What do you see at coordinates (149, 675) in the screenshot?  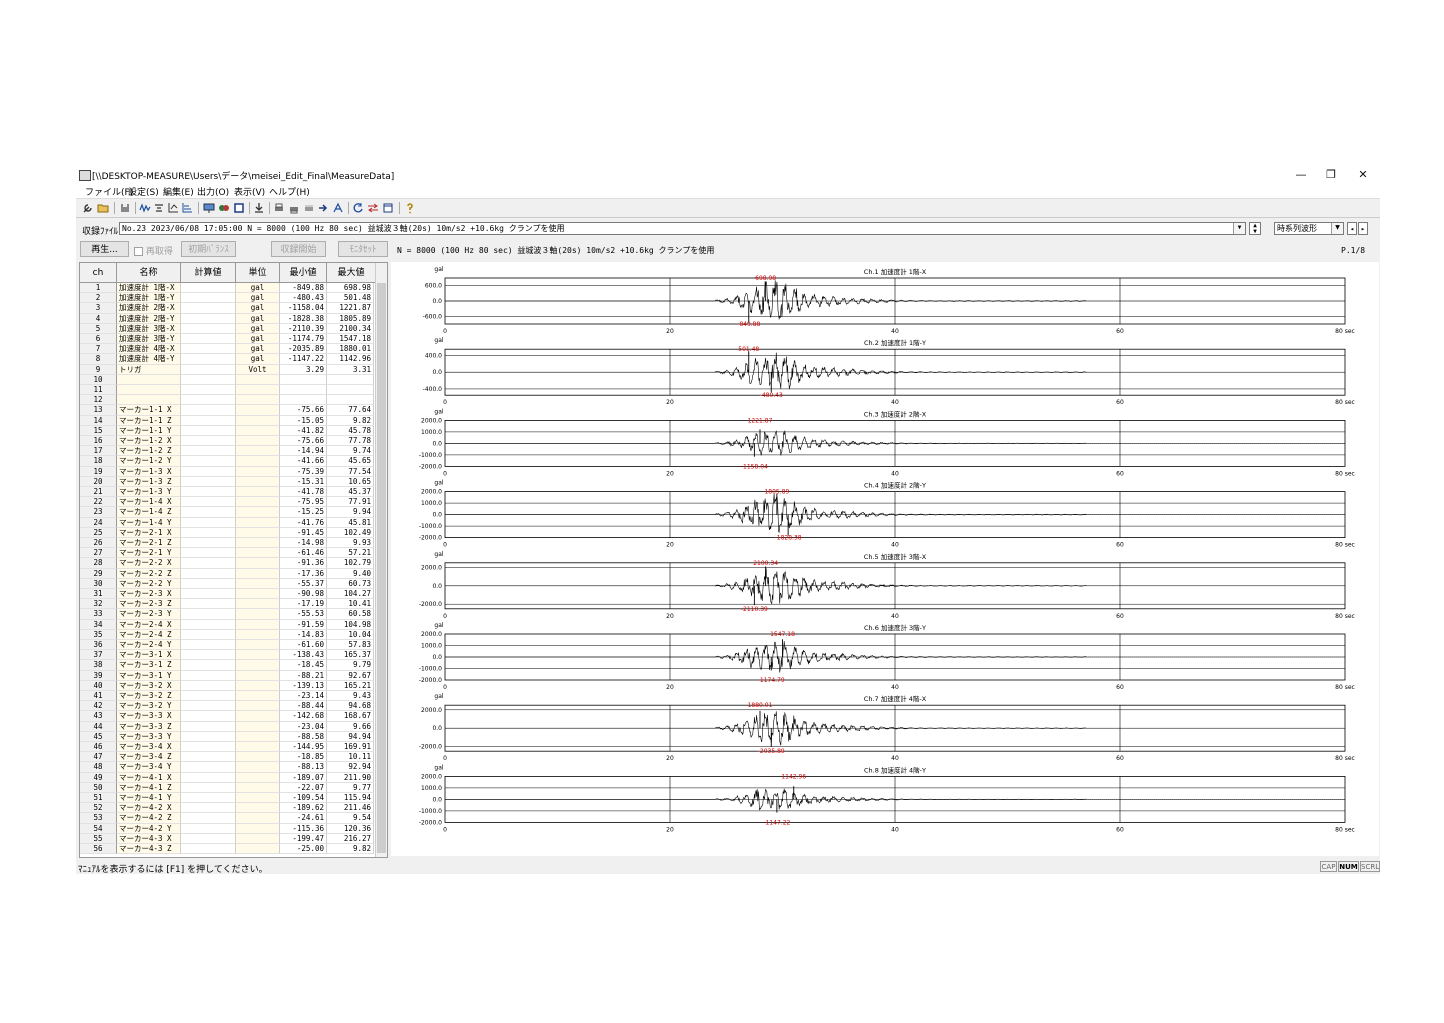 I see `cell-name: マーカー3-1 Y` at bounding box center [149, 675].